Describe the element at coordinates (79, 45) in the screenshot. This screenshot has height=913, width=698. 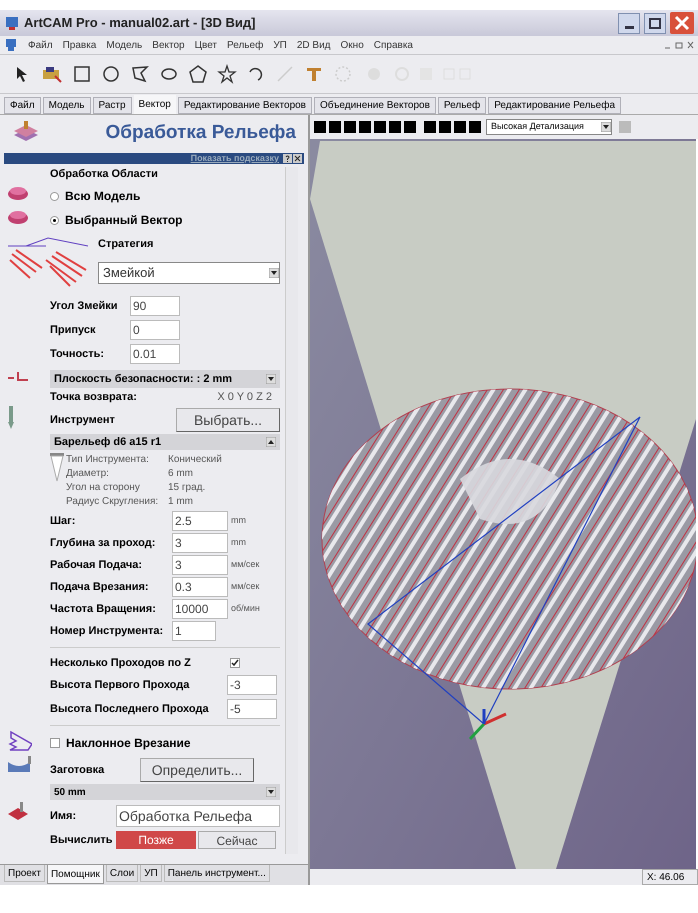
I see `menu-item: Правка` at that location.